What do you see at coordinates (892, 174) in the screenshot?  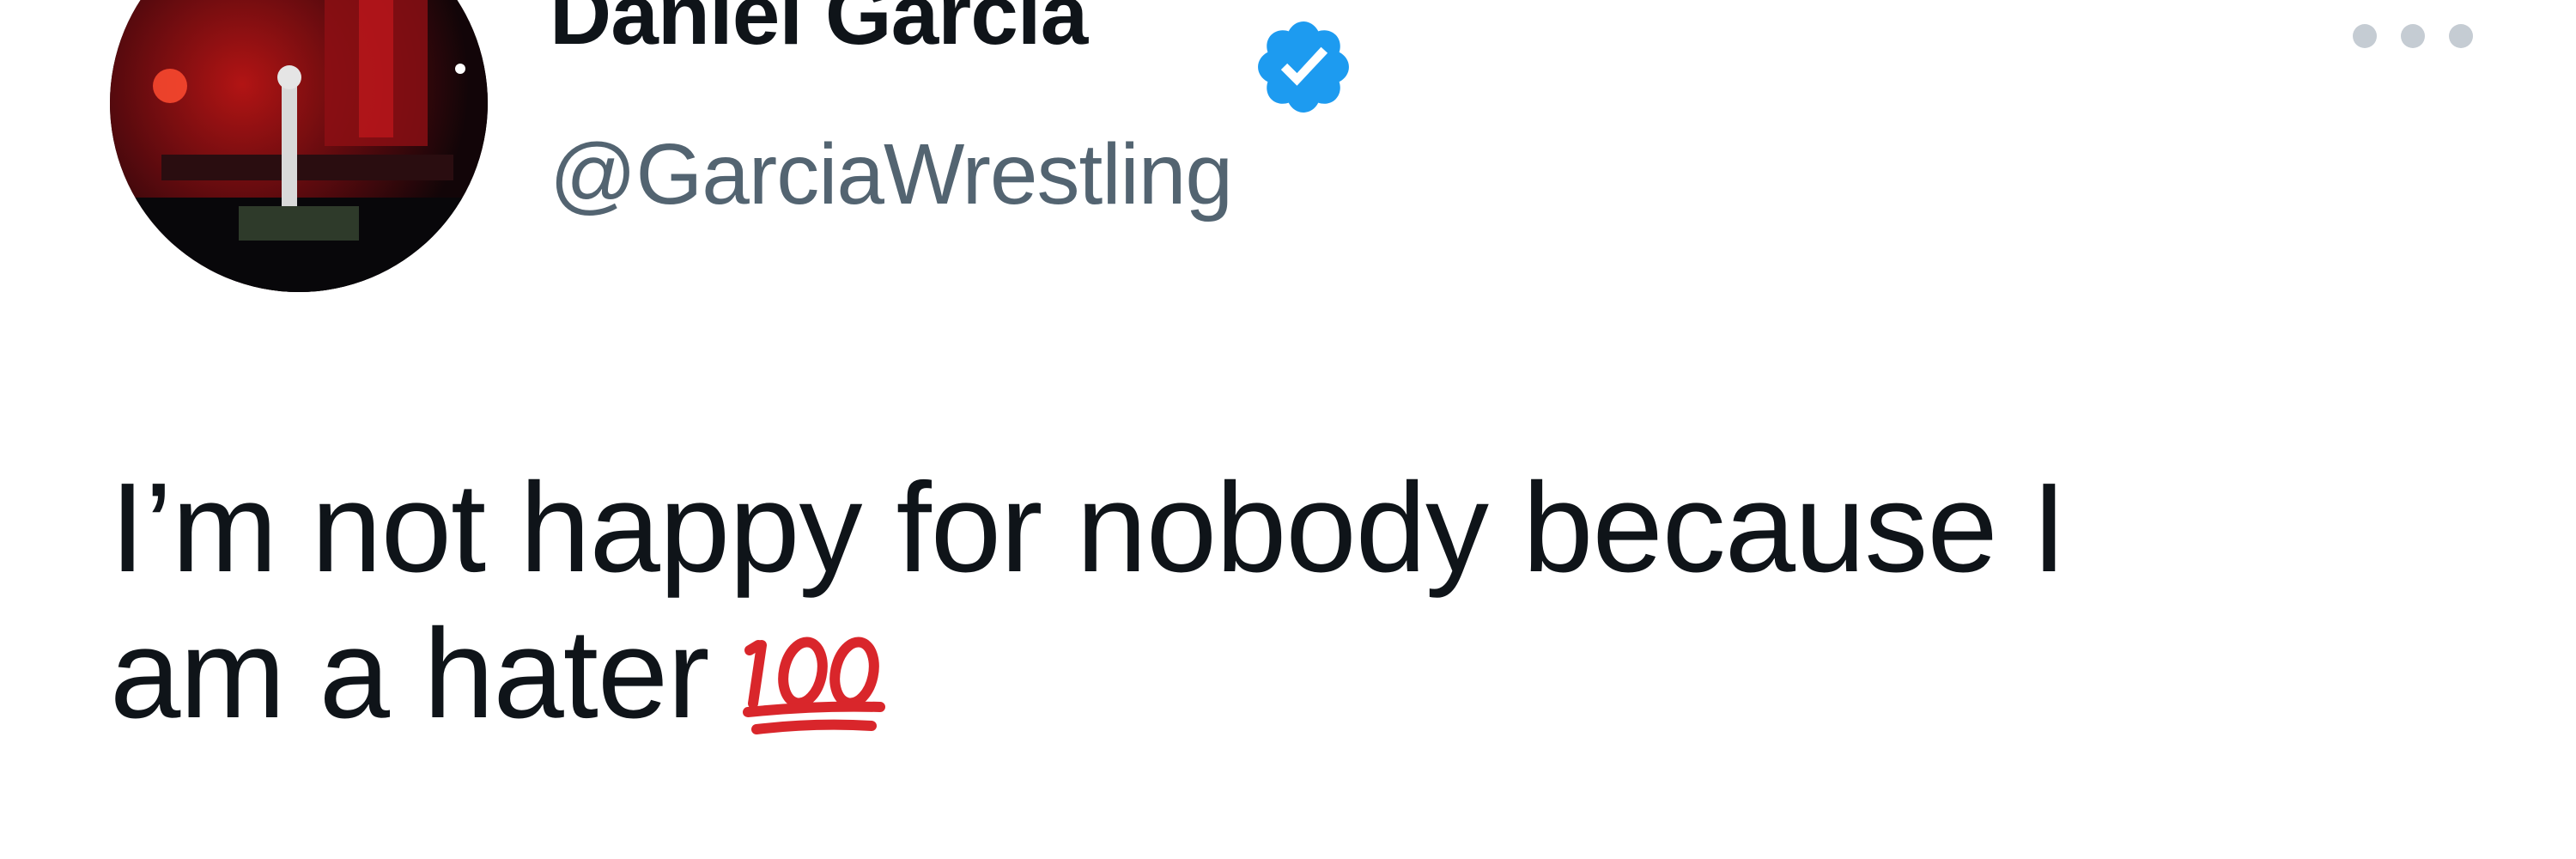 I see `author-handle: @GarciaWrestling` at bounding box center [892, 174].